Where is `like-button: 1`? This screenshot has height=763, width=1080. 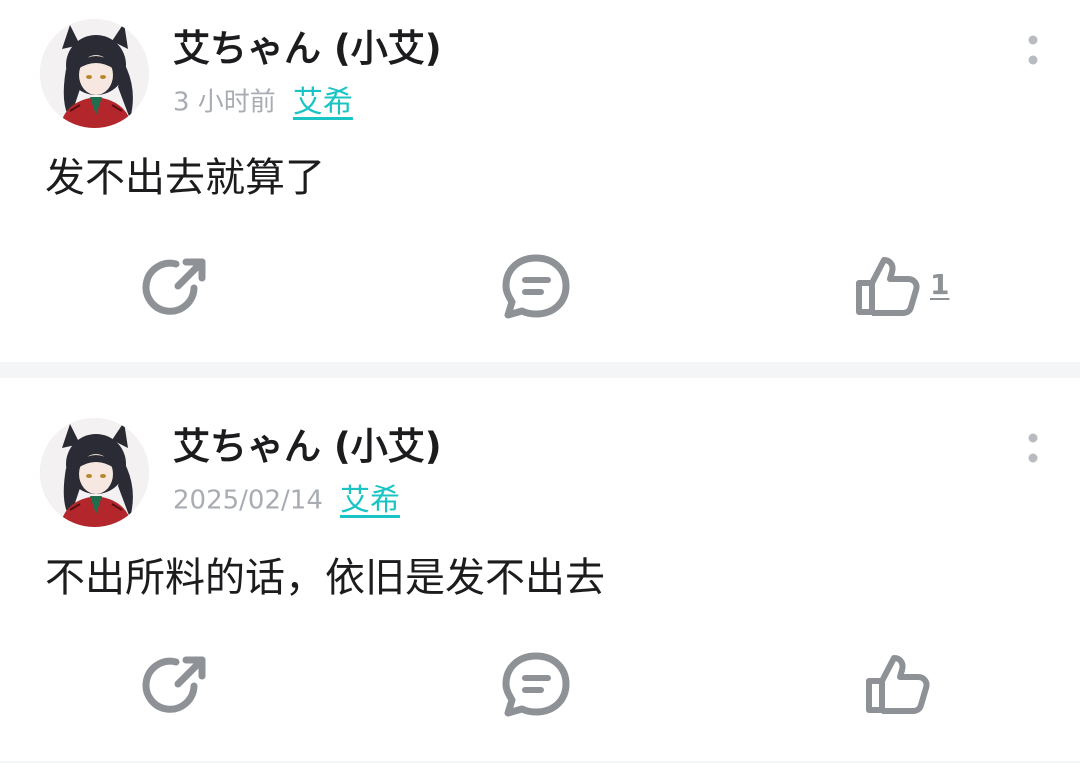 like-button: 1 is located at coordinates (900, 286).